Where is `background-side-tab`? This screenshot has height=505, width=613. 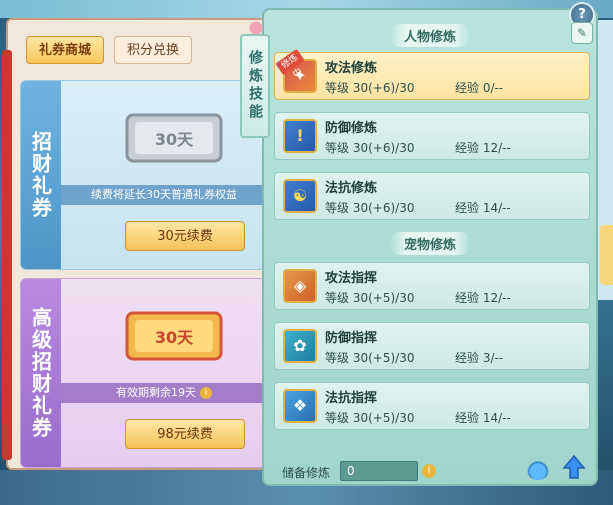 background-side-tab is located at coordinates (606, 255).